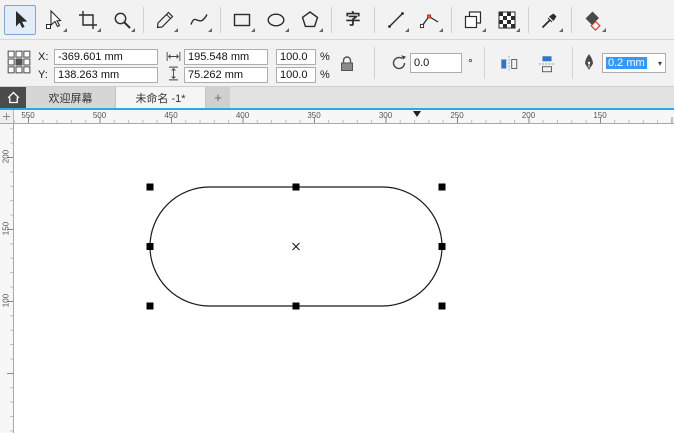 Image resolution: width=674 pixels, height=433 pixels. What do you see at coordinates (417, 114) in the screenshot?
I see `ruler-cursor-marker-icon` at bounding box center [417, 114].